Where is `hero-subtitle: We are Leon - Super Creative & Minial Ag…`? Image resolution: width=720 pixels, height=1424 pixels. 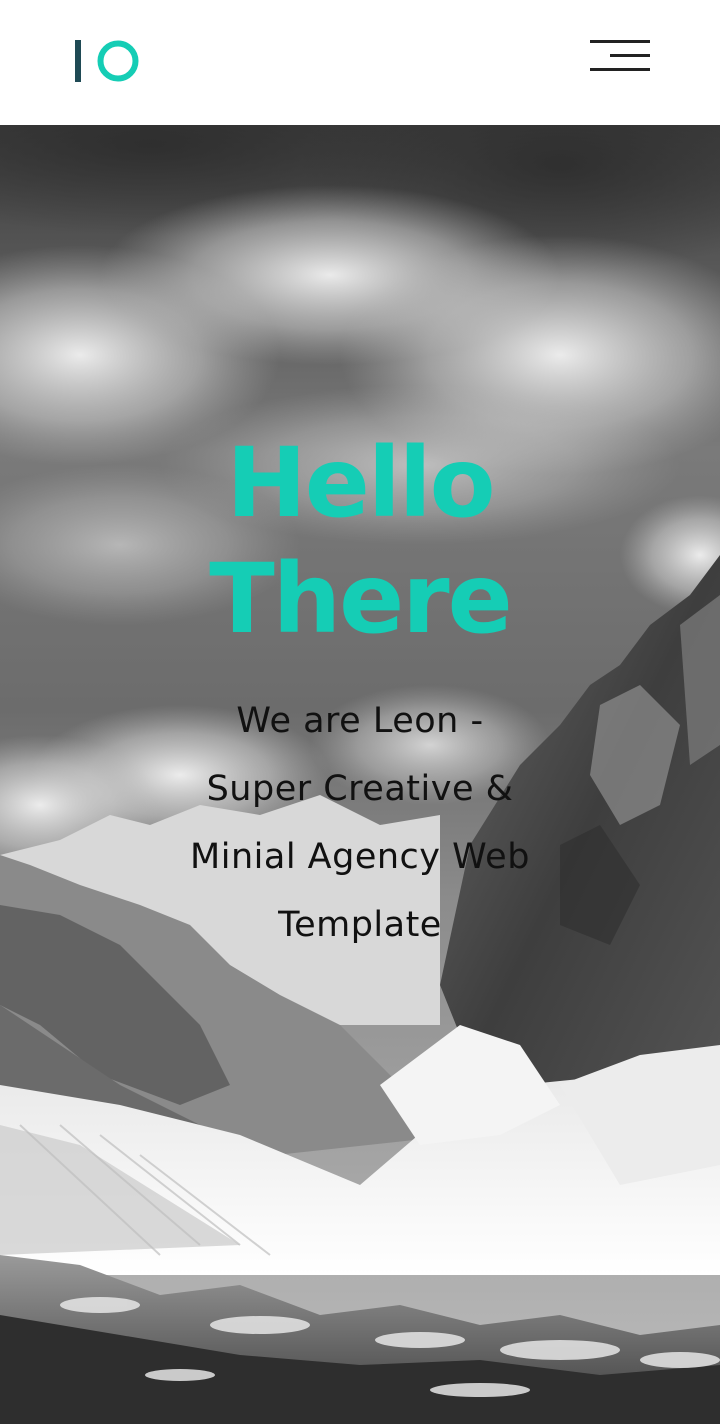
hero-subtitle: We are Leon - Super Creative & Minial Ag… is located at coordinates (360, 823).